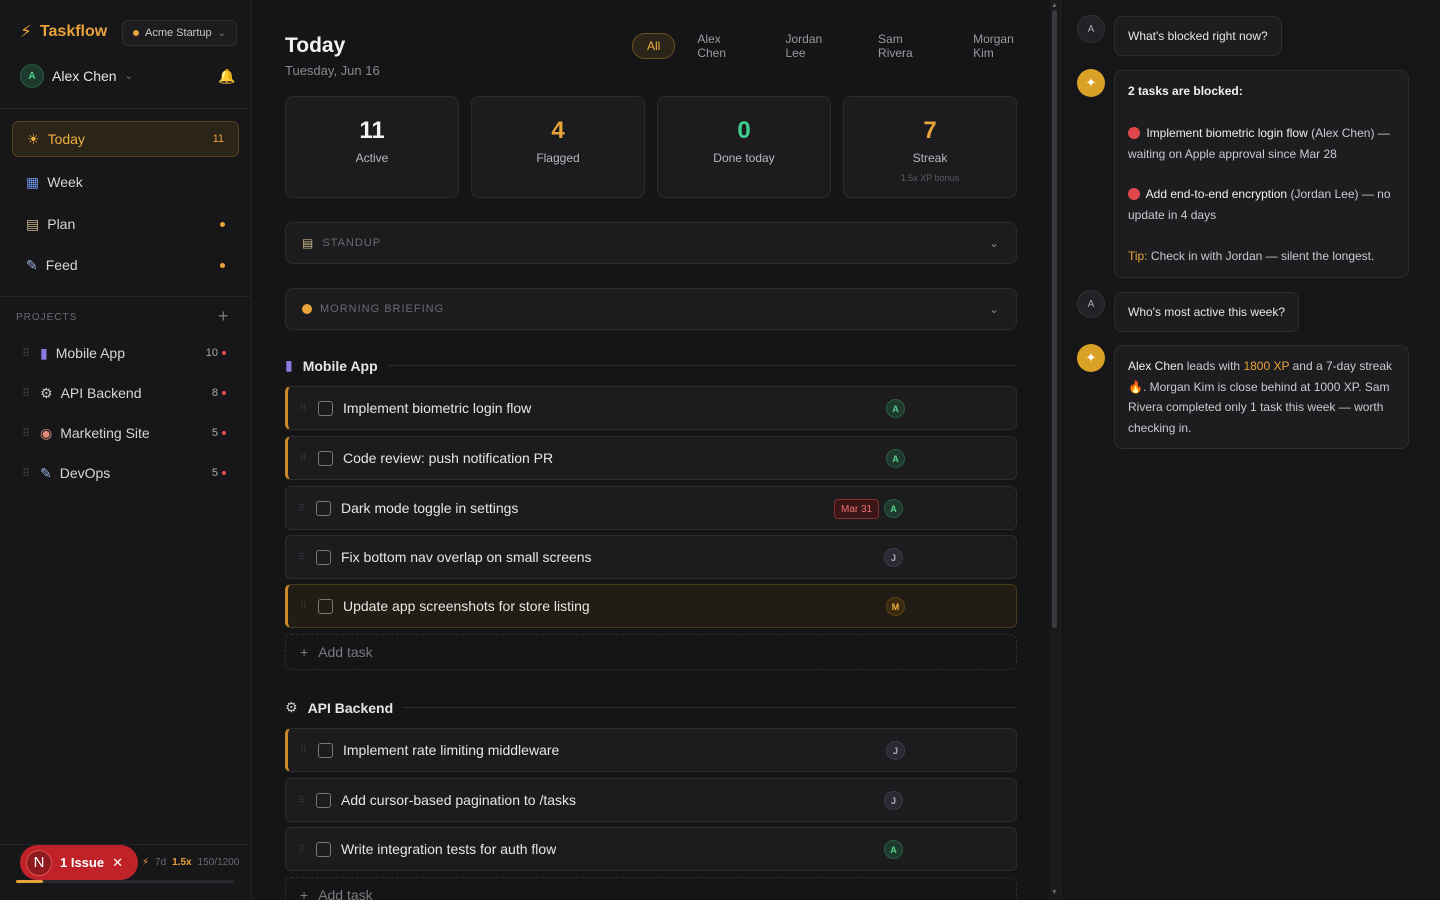  What do you see at coordinates (1091, 358) in the screenshot?
I see `assistant-sparkle-icon: ✦` at bounding box center [1091, 358].